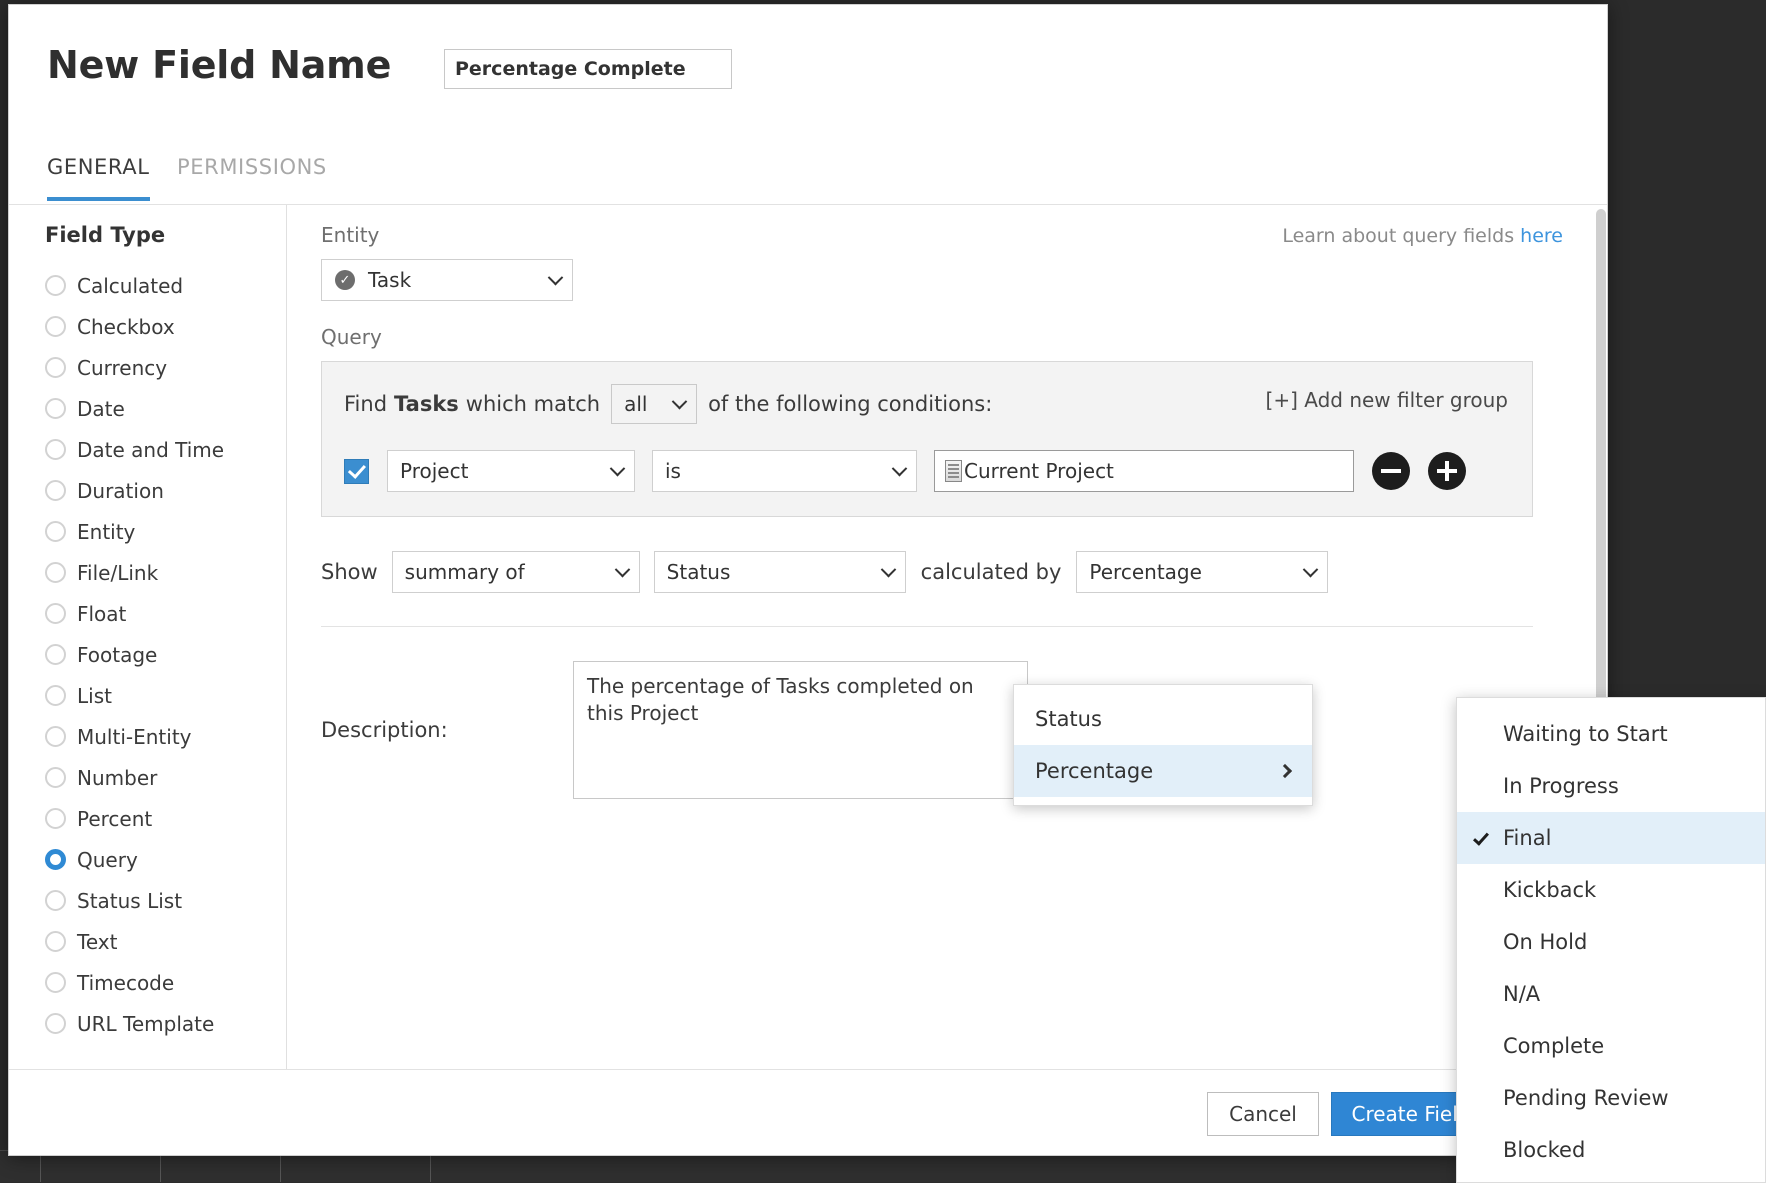  Describe the element at coordinates (165, 285) in the screenshot. I see `field-type-option-calculated: Calculated` at that location.